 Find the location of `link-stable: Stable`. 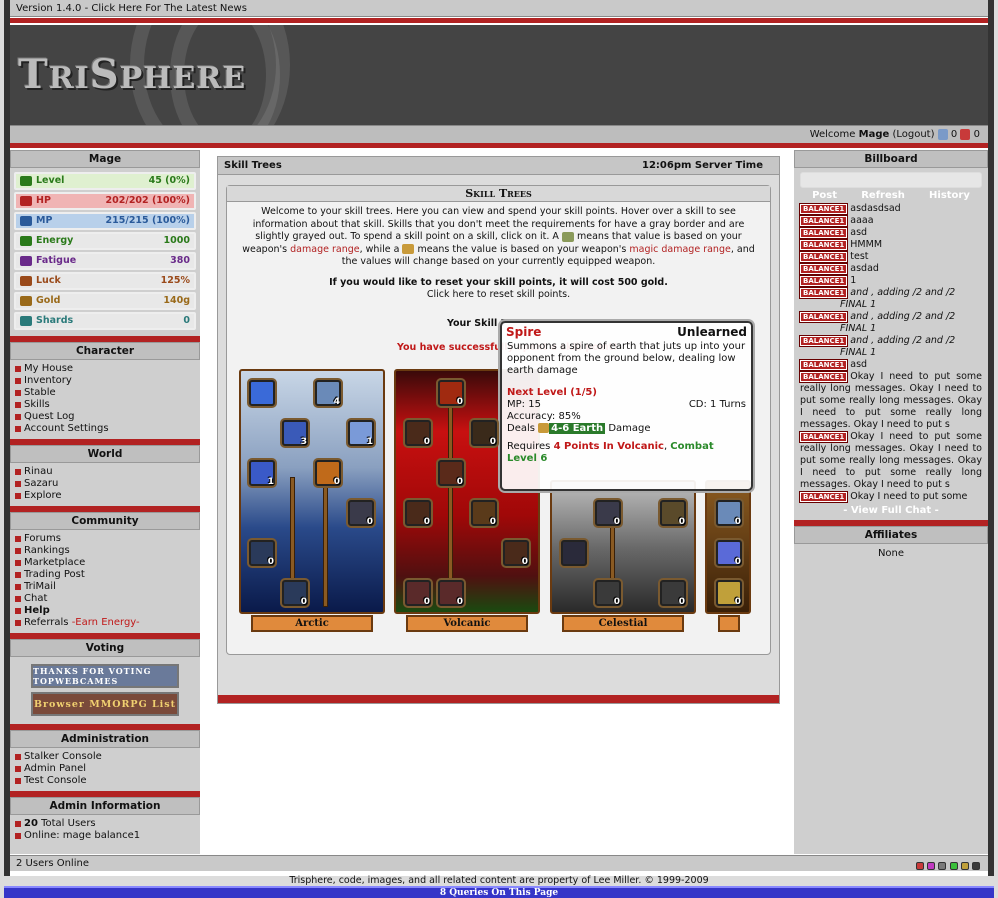

link-stable: Stable is located at coordinates (105, 393).